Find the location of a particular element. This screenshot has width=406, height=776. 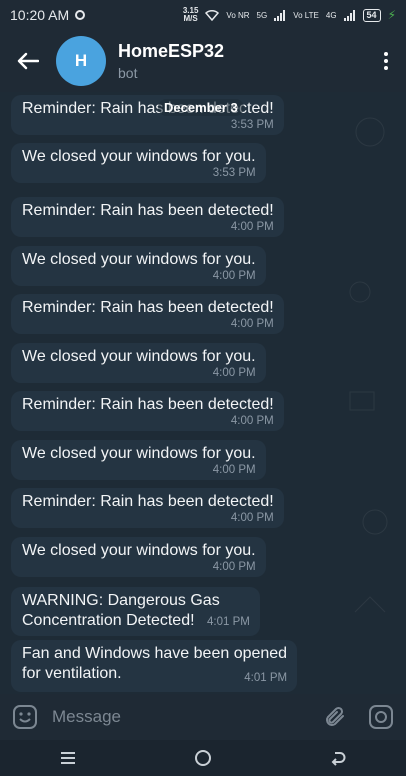

signal-icon is located at coordinates (280, 15).